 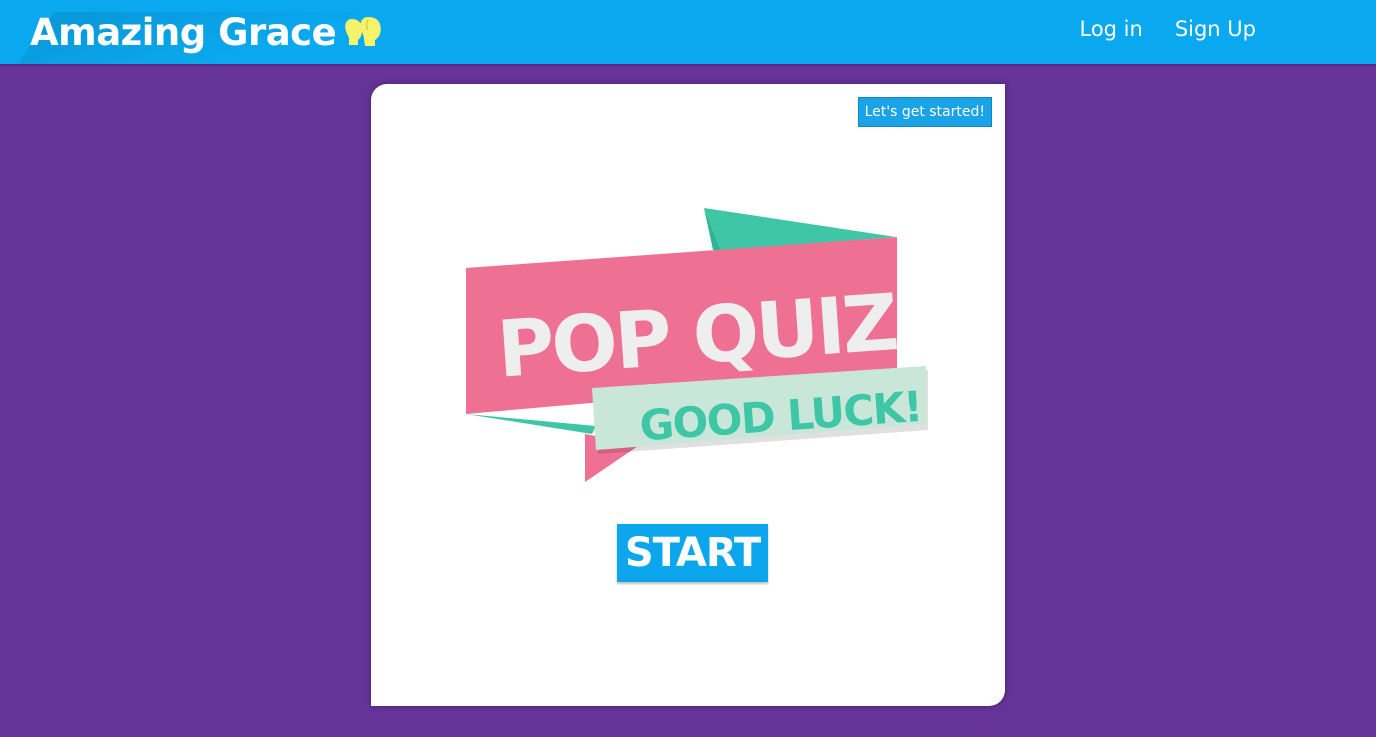 What do you see at coordinates (692, 553) in the screenshot?
I see `start-button: START` at bounding box center [692, 553].